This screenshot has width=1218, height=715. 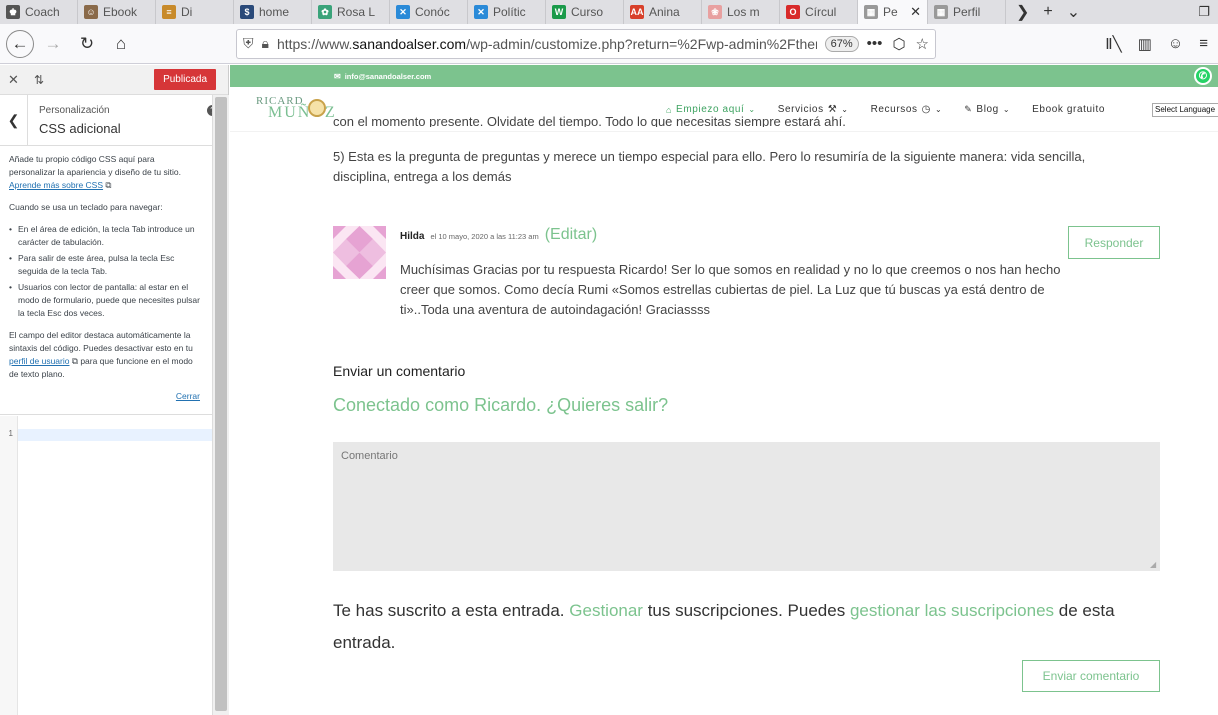 I want to click on browser-tab: W Curso, so click(x=585, y=12).